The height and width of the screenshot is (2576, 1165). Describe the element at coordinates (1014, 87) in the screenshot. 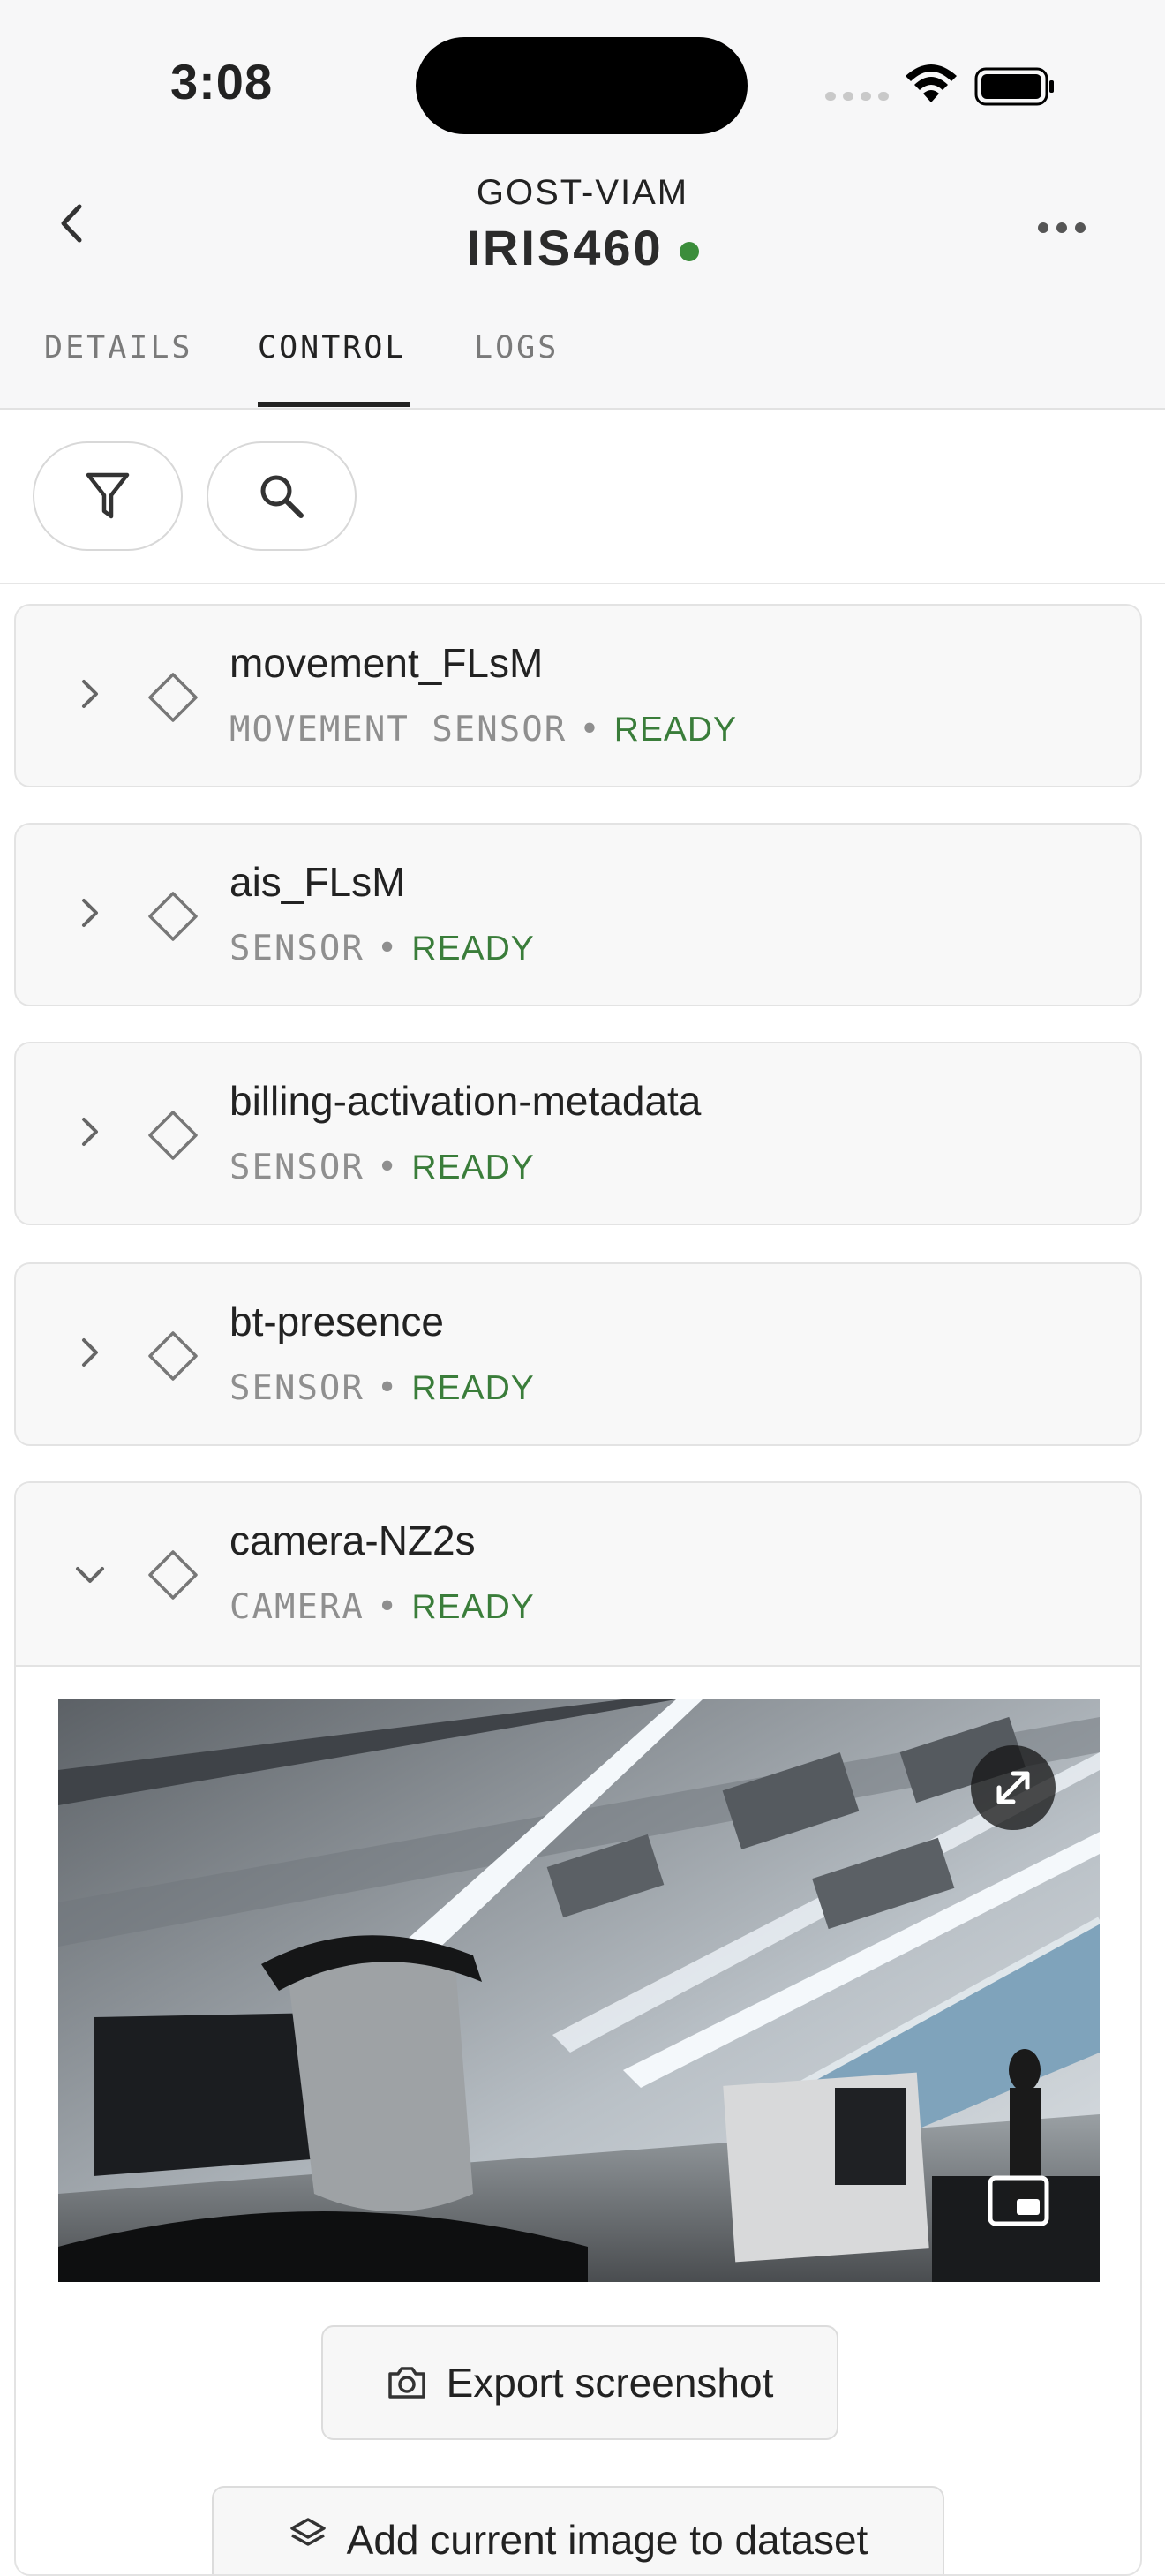

I see `battery-icon` at that location.